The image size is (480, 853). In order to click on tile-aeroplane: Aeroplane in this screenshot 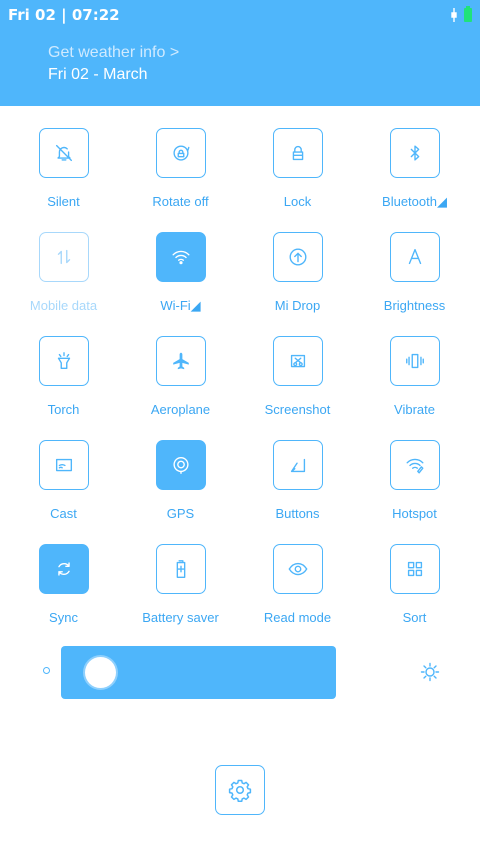, I will do `click(180, 380)`.